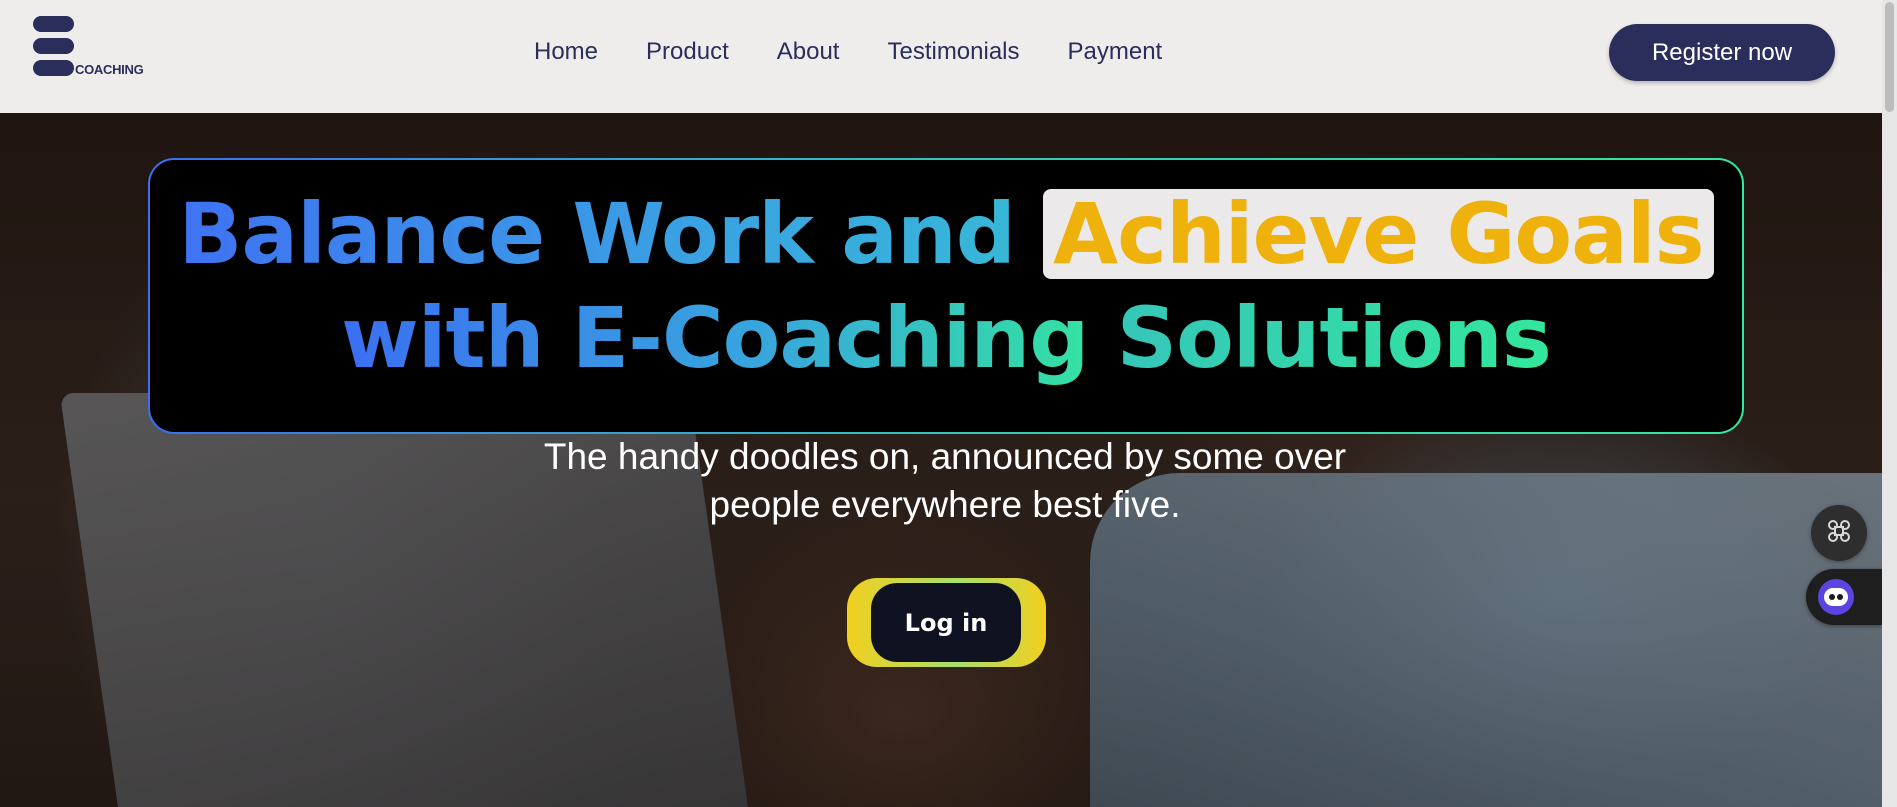 The image size is (1897, 807). Describe the element at coordinates (1115, 52) in the screenshot. I see `nav-link-payment: Payment` at that location.